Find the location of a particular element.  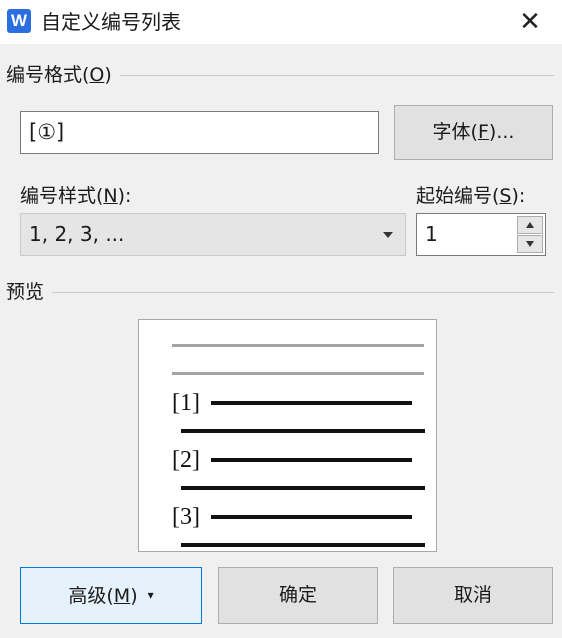

wps-writer-icon: W is located at coordinates (19, 21).